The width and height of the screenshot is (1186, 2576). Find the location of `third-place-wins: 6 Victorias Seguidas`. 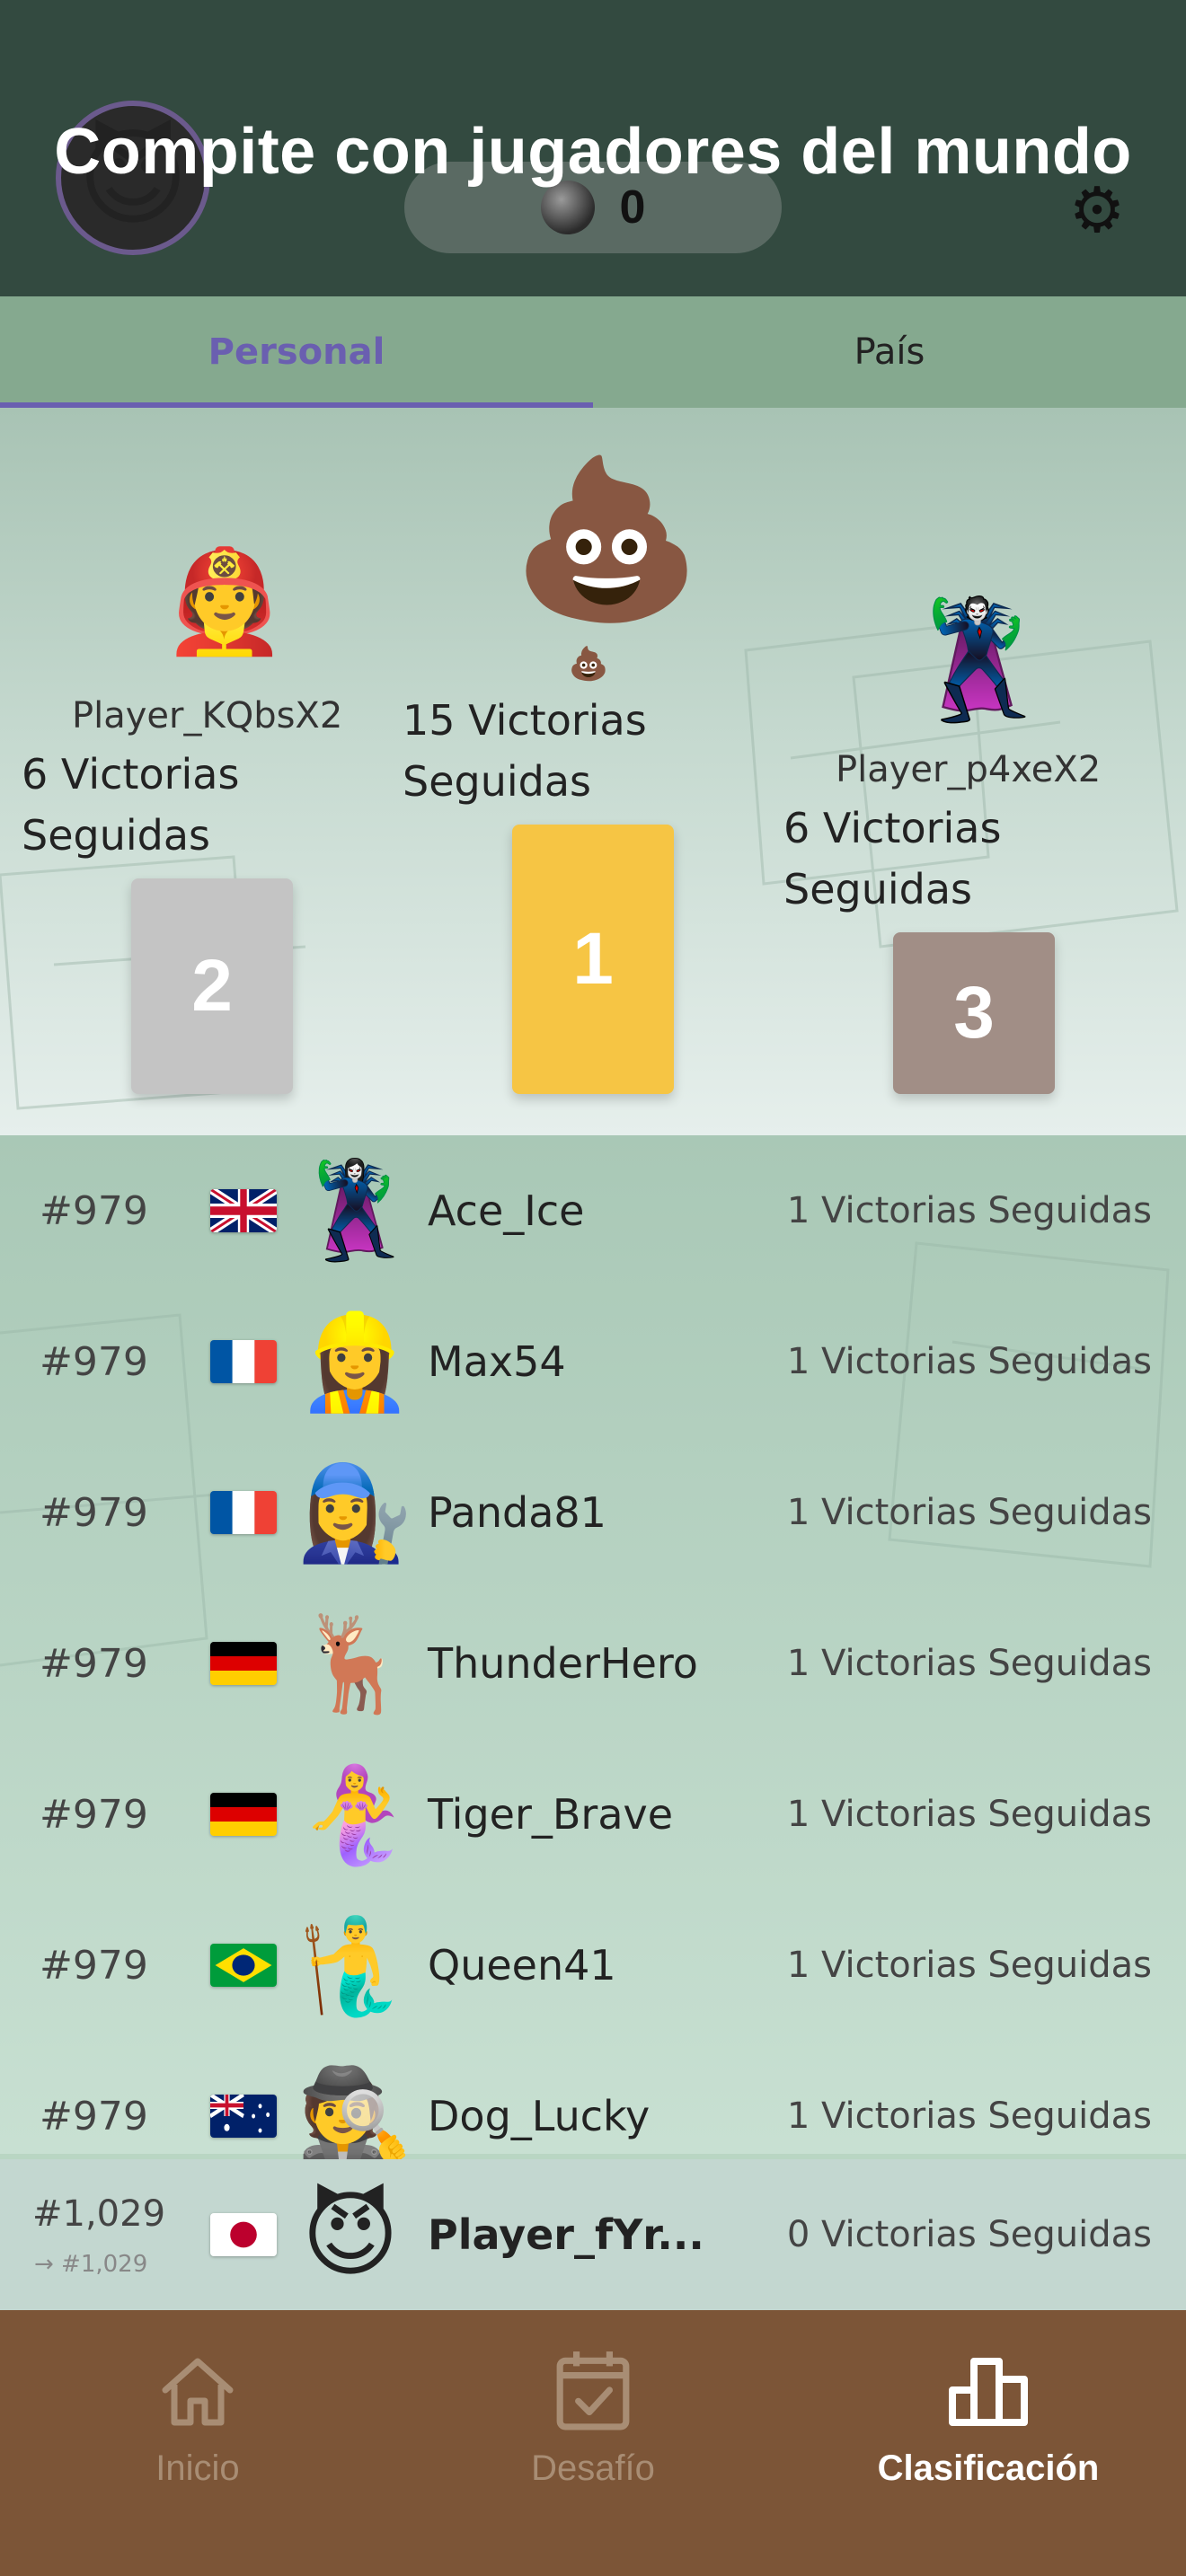

third-place-wins: 6 Victorias Seguidas is located at coordinates (892, 858).